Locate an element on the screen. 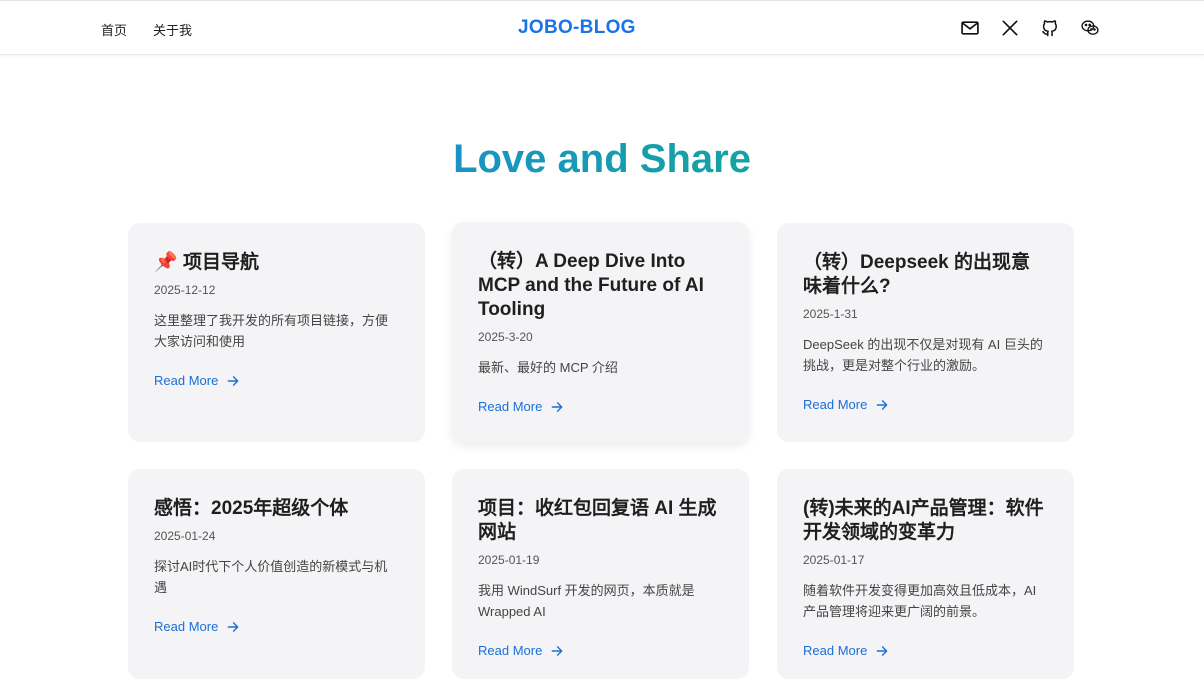  post-title: 感悟：2025年超级个体 is located at coordinates (276, 509).